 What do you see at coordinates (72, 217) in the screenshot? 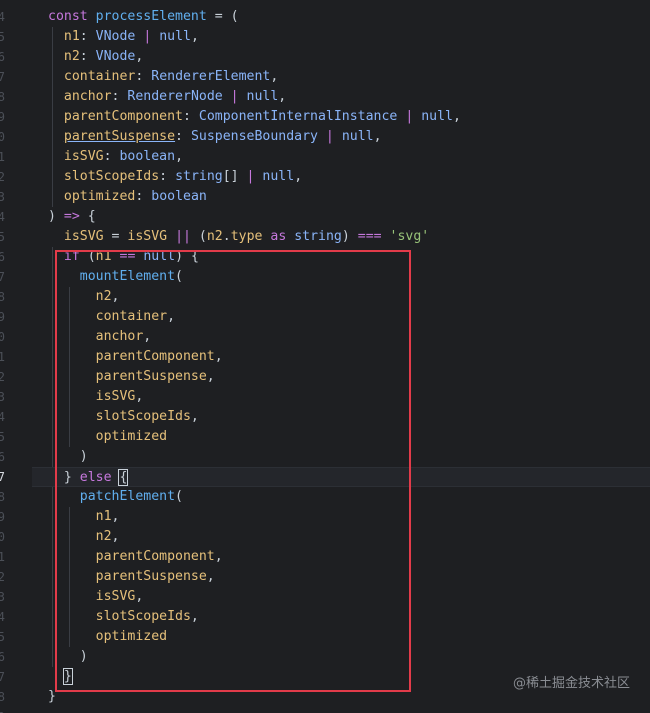
I see `code-line: ) => {` at bounding box center [72, 217].